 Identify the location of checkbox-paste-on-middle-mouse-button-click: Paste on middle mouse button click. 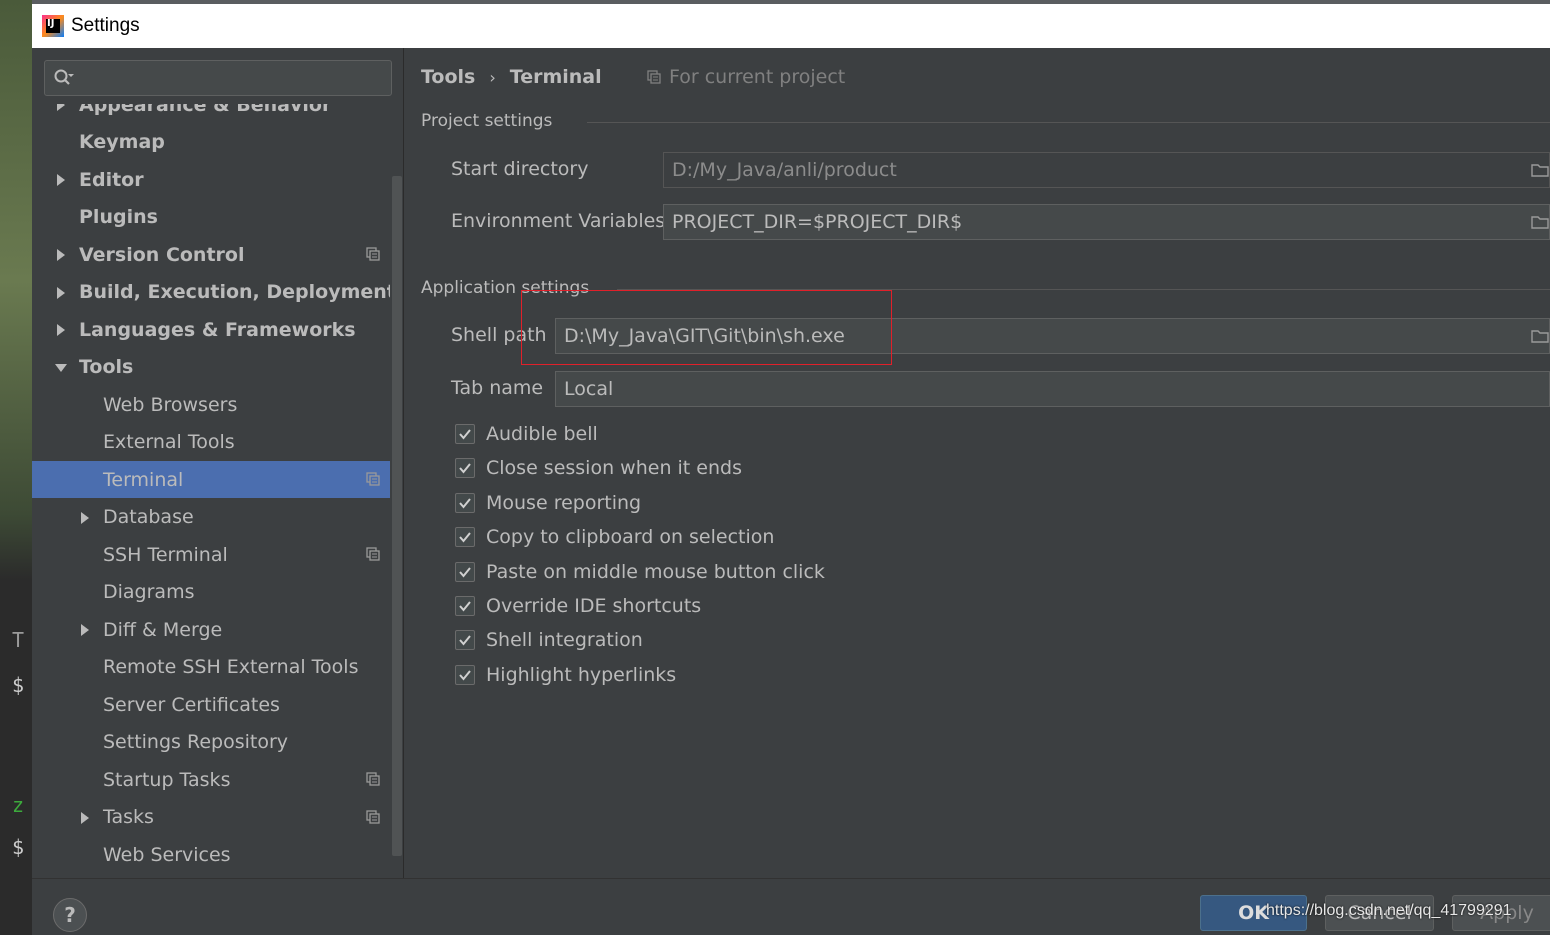
(640, 572).